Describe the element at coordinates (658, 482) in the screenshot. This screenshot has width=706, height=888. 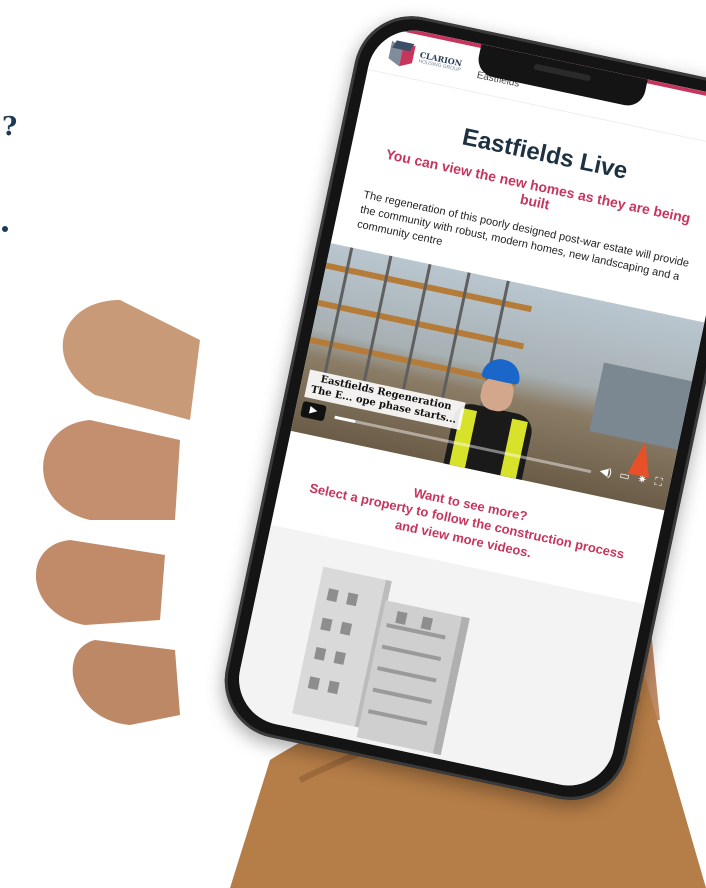
I see `fullscreen-icon: ⛶` at that location.